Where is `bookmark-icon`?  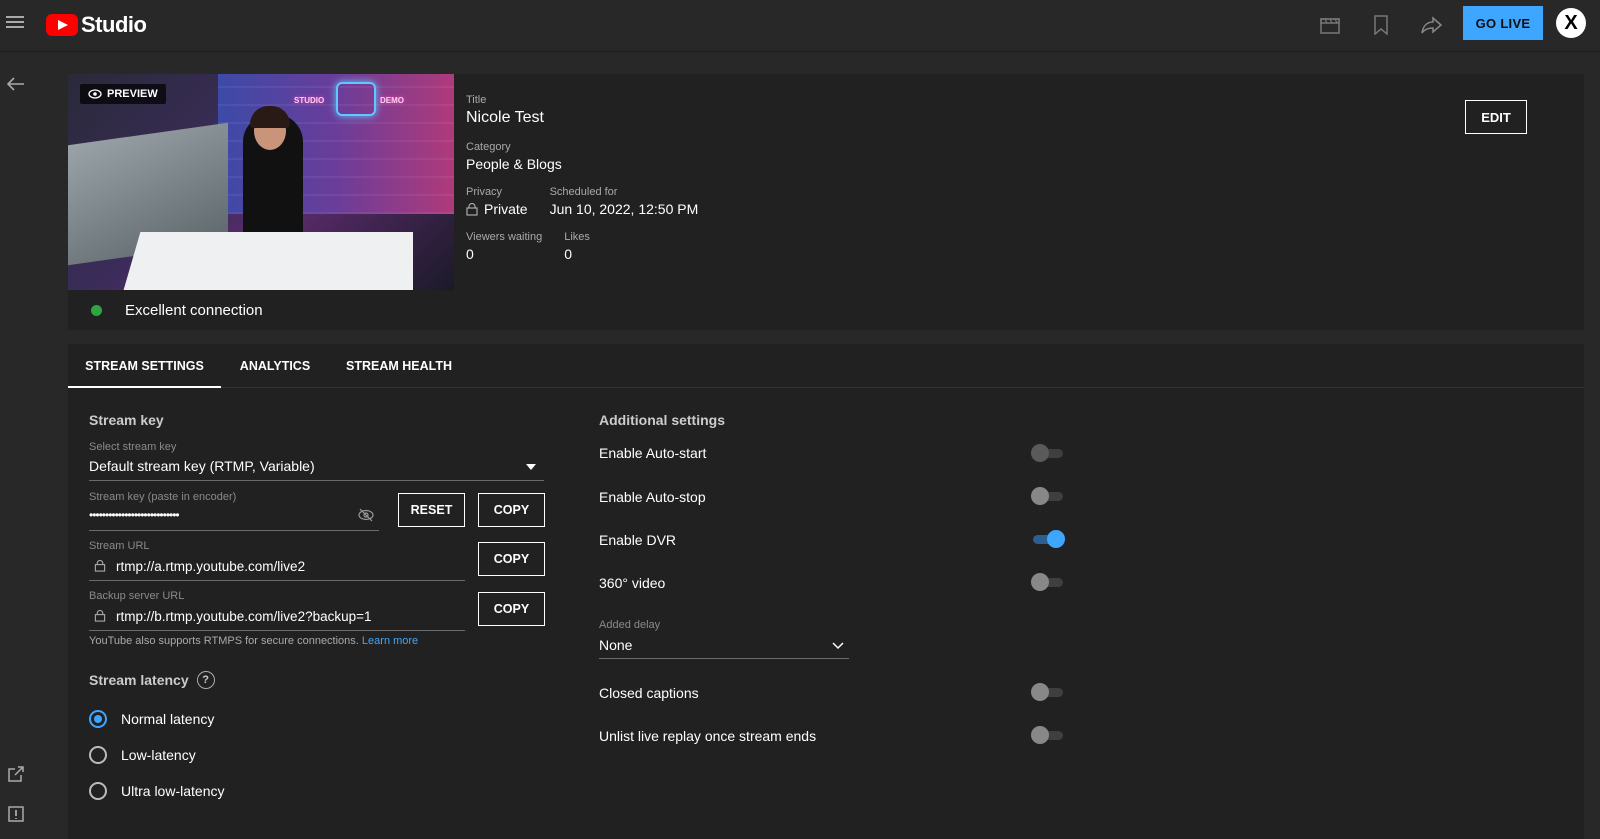 bookmark-icon is located at coordinates (1381, 25).